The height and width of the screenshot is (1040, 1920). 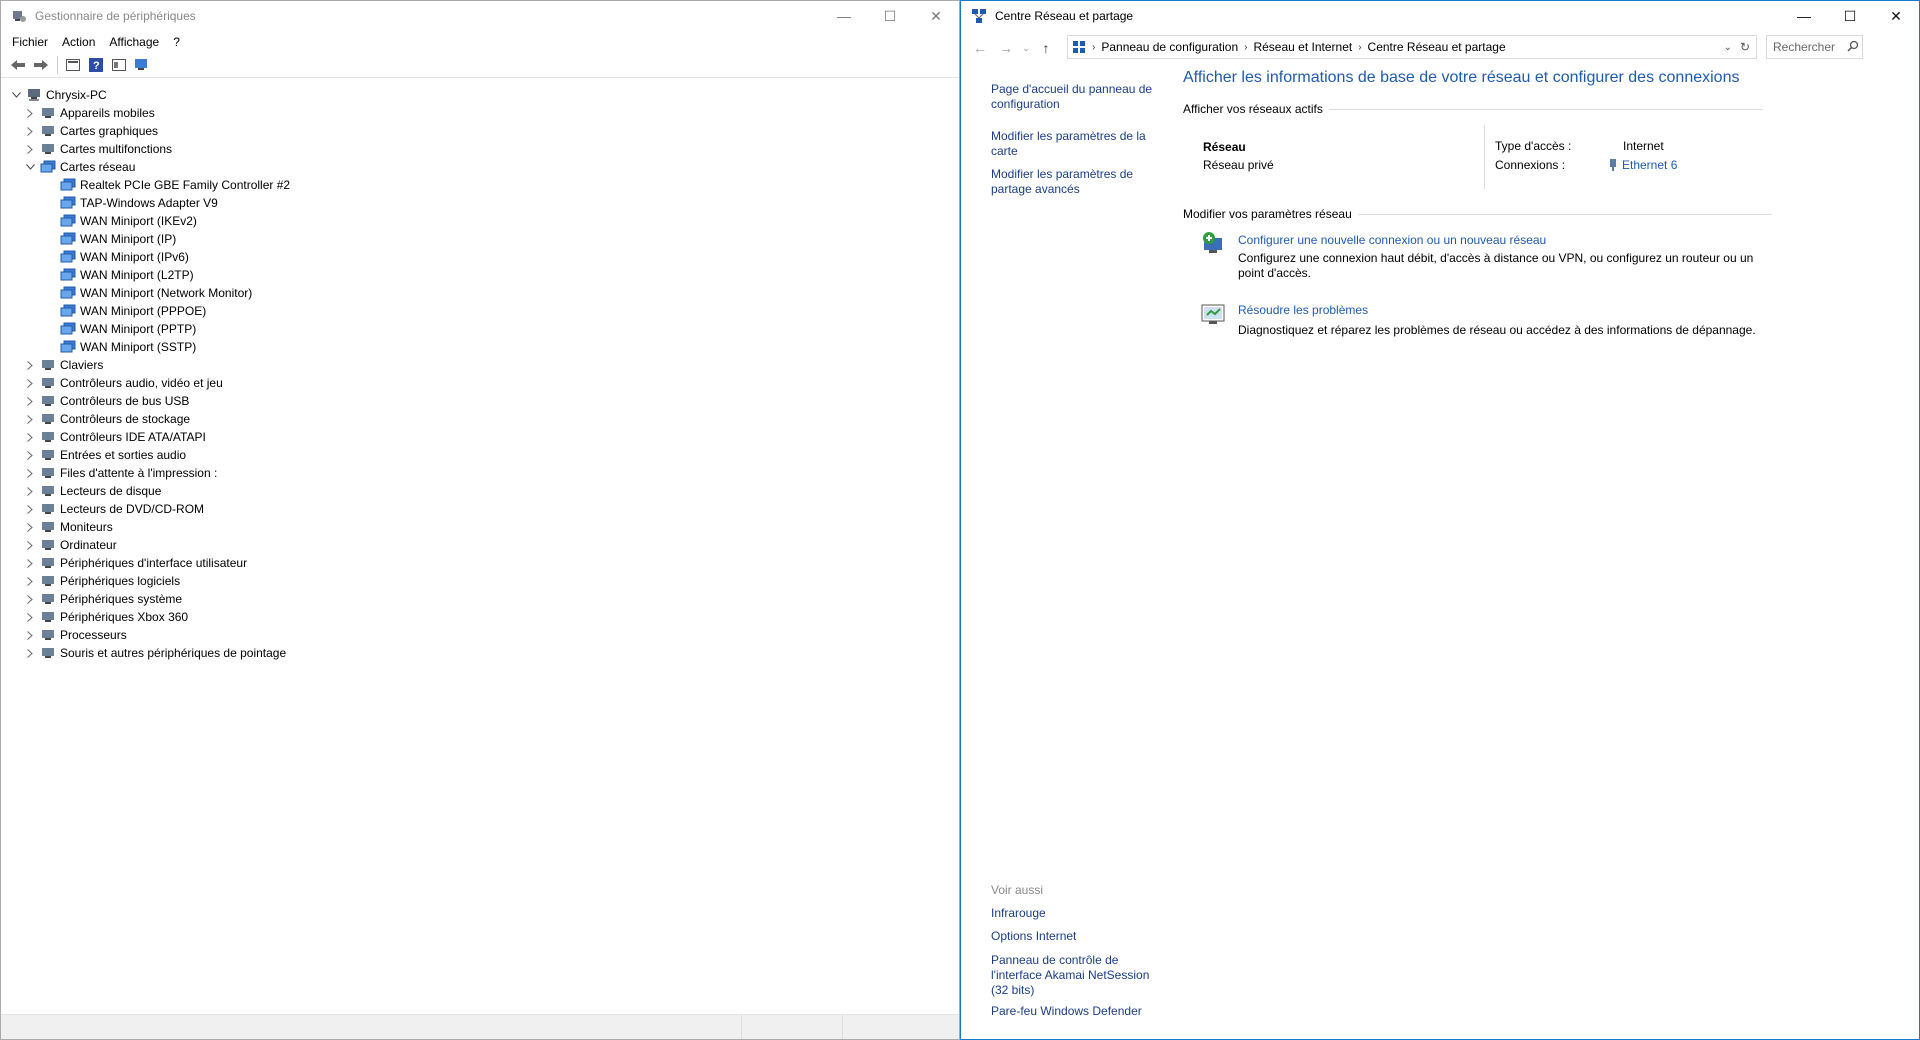 I want to click on tree-device: WAN Miniport (L2TP), so click(x=125, y=275).